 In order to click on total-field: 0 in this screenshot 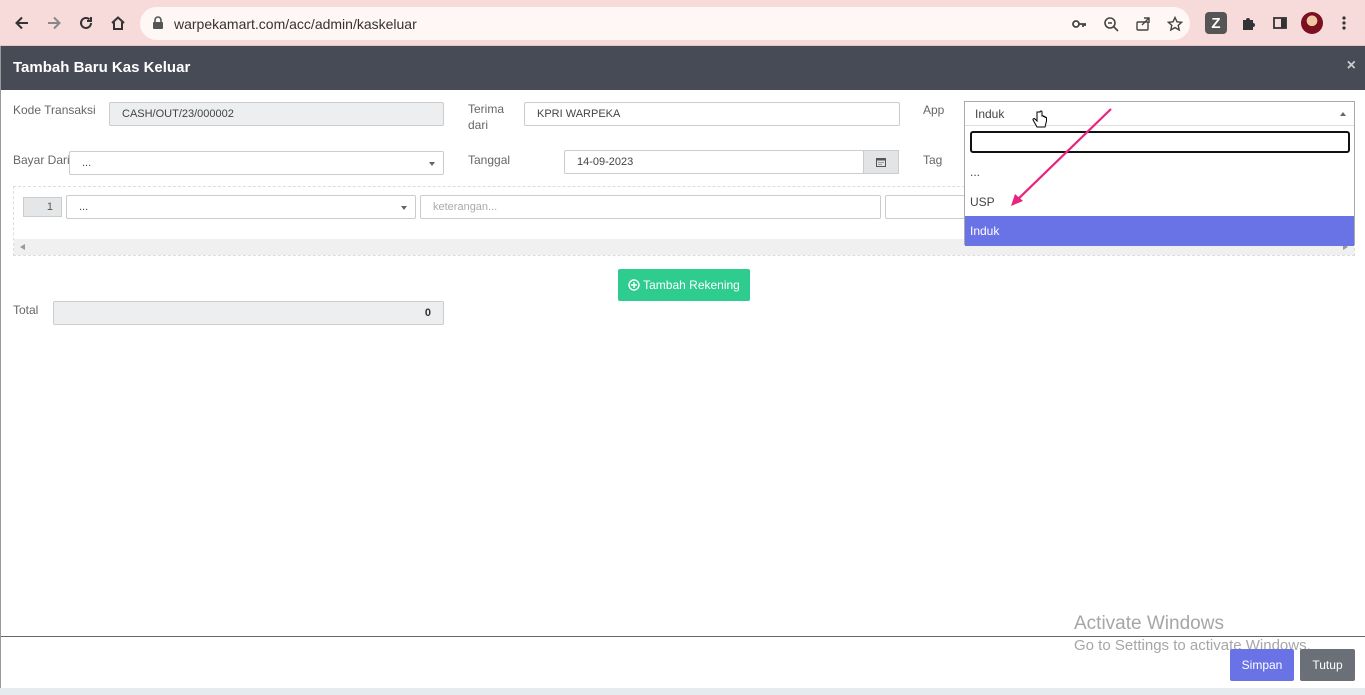, I will do `click(248, 313)`.